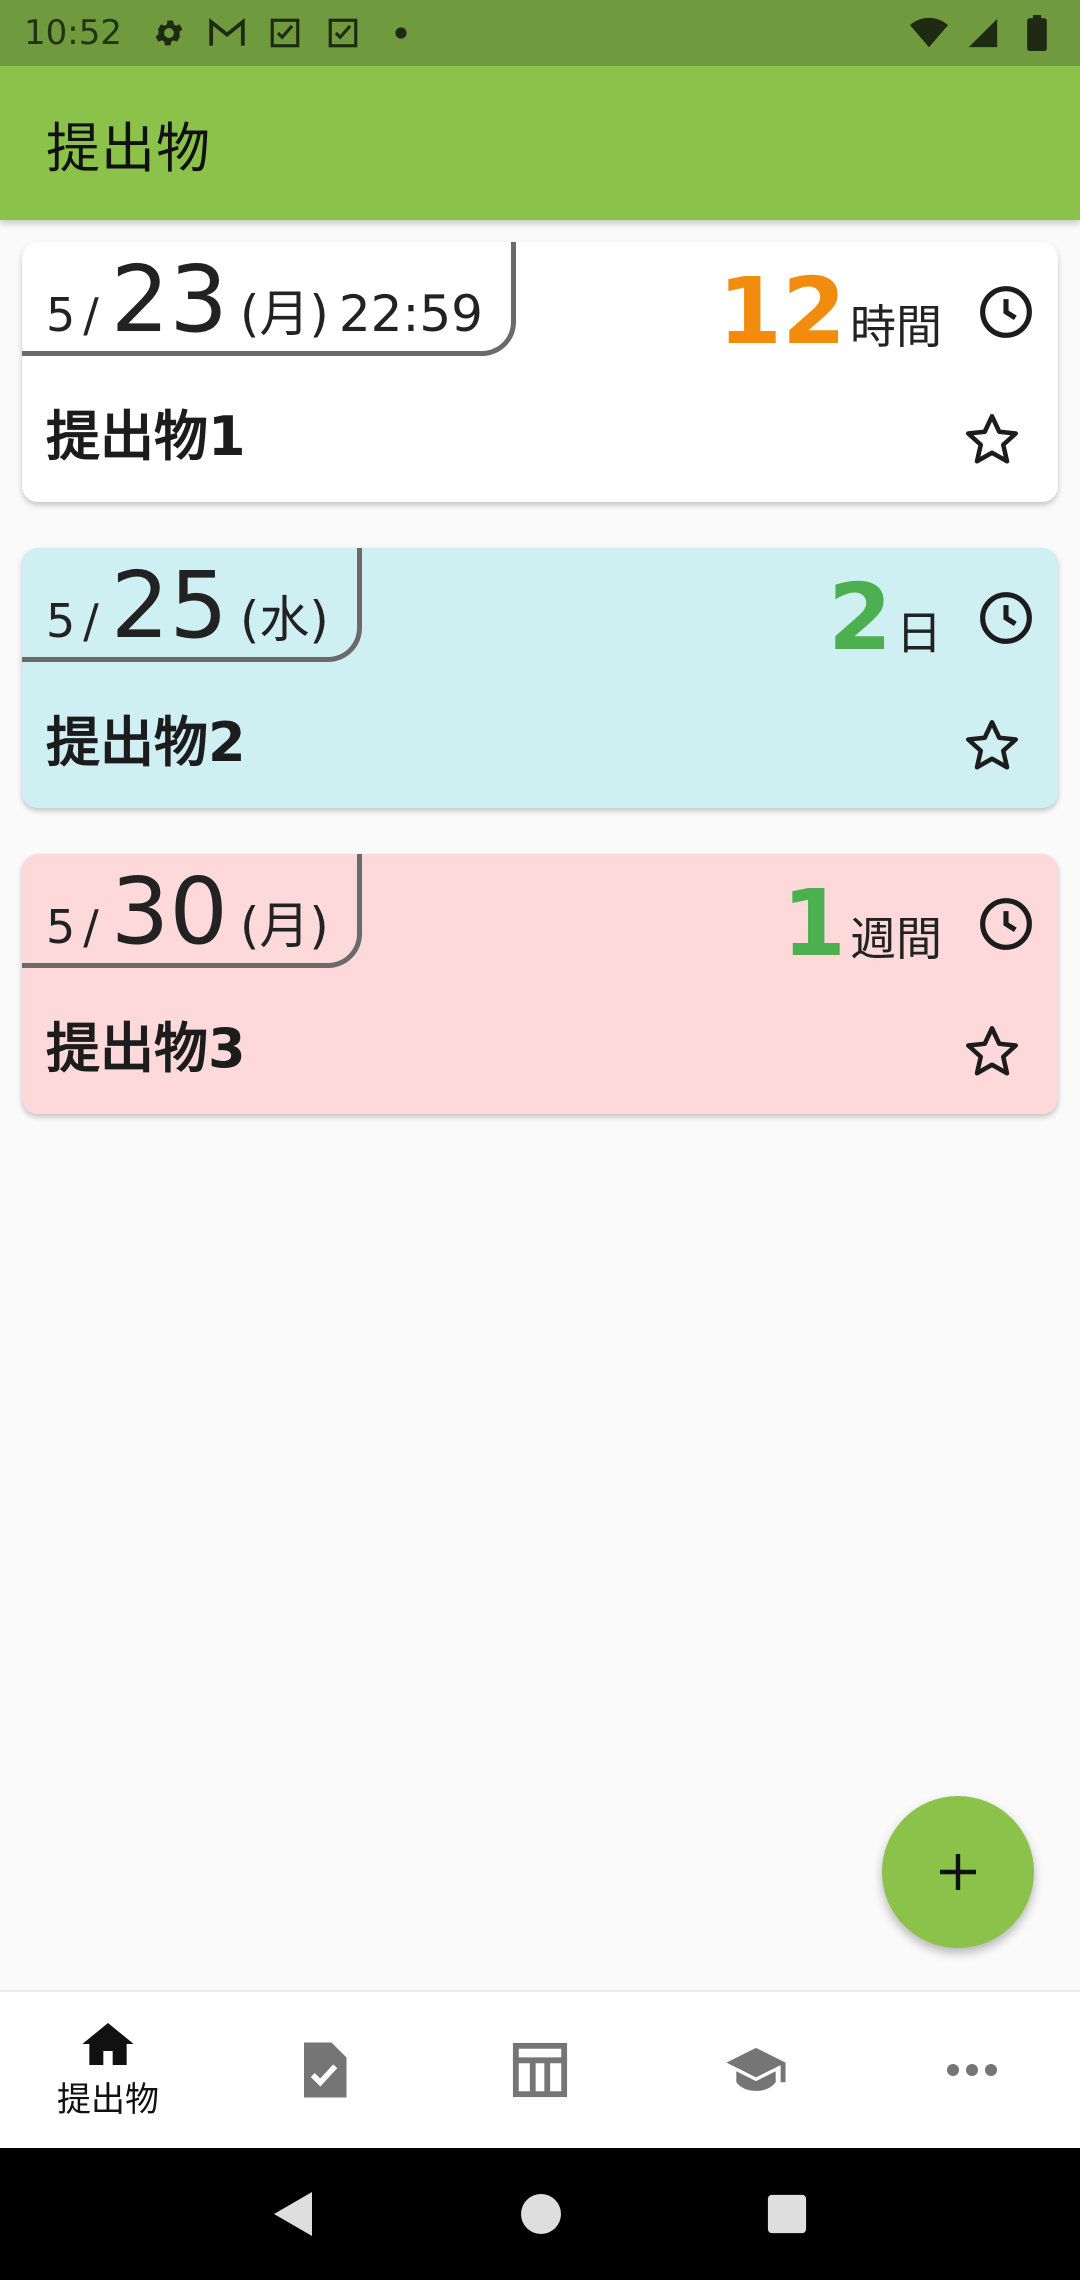 This screenshot has width=1080, height=2280. I want to click on gear-icon, so click(169, 33).